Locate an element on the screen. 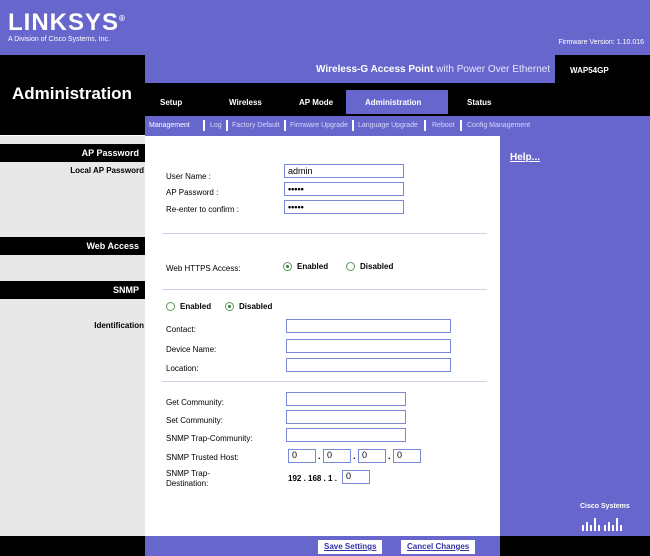  trusted-host-octet-1: 0 is located at coordinates (302, 456).